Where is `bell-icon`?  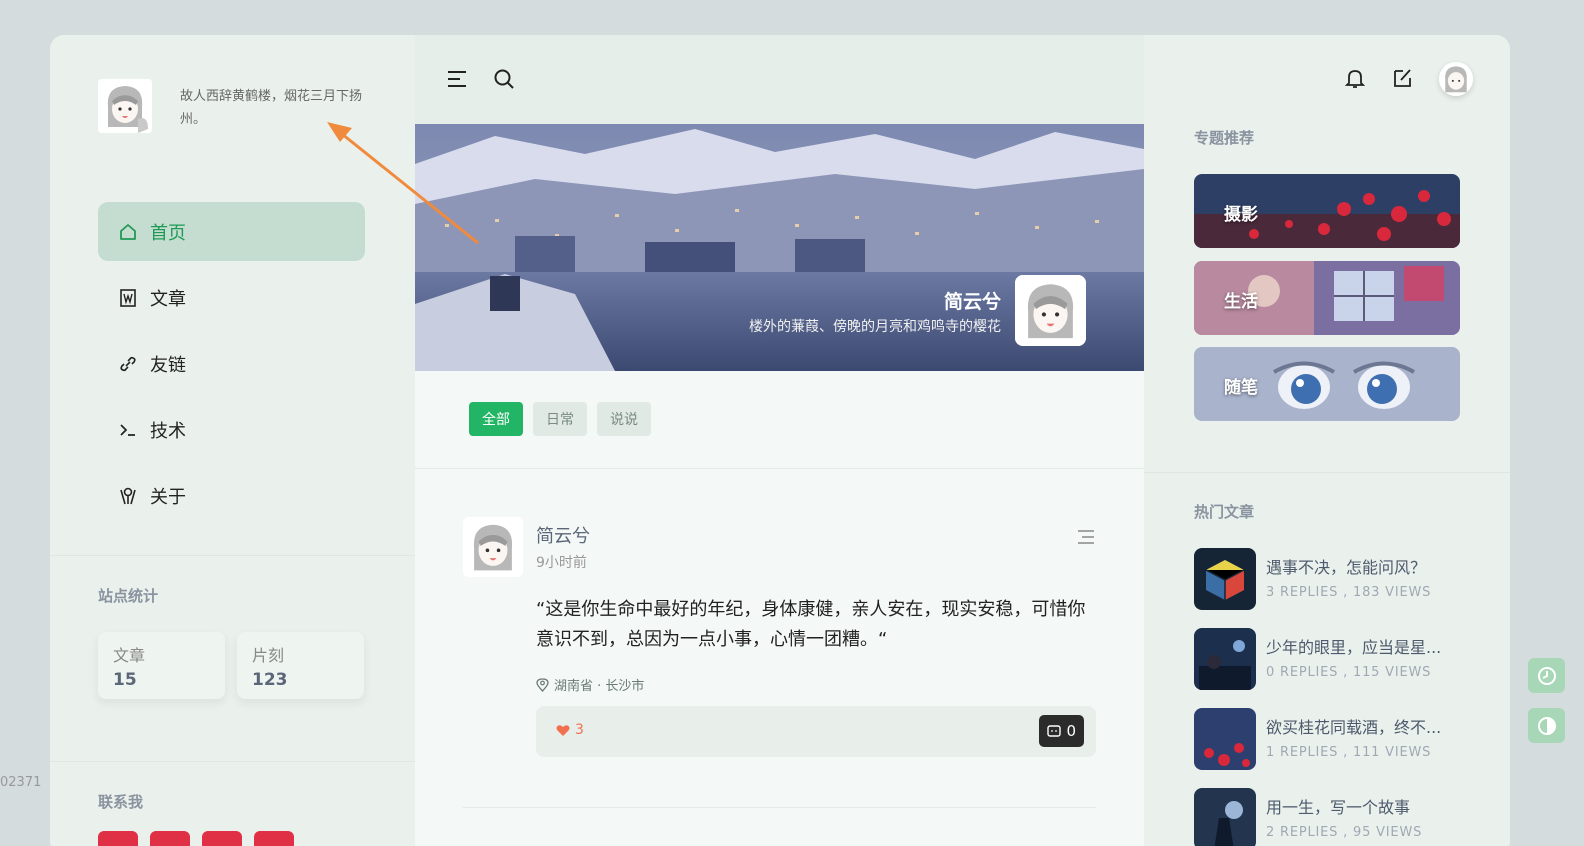
bell-icon is located at coordinates (1355, 78).